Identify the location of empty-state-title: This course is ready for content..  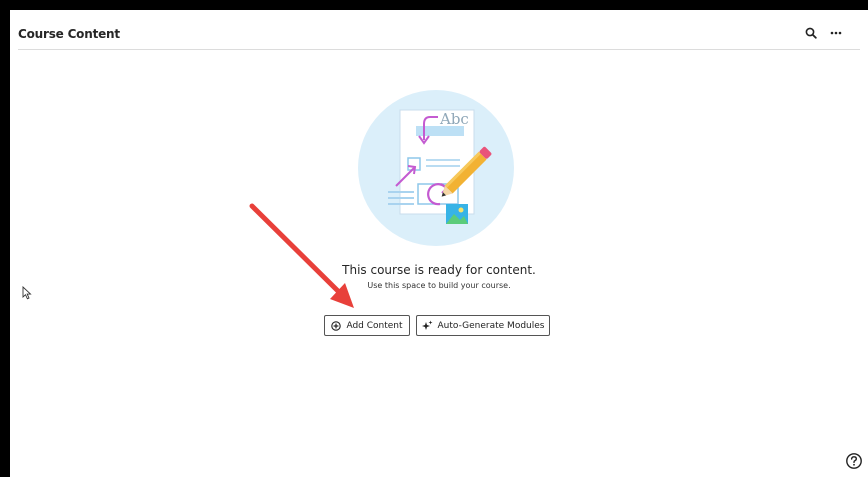
(439, 270).